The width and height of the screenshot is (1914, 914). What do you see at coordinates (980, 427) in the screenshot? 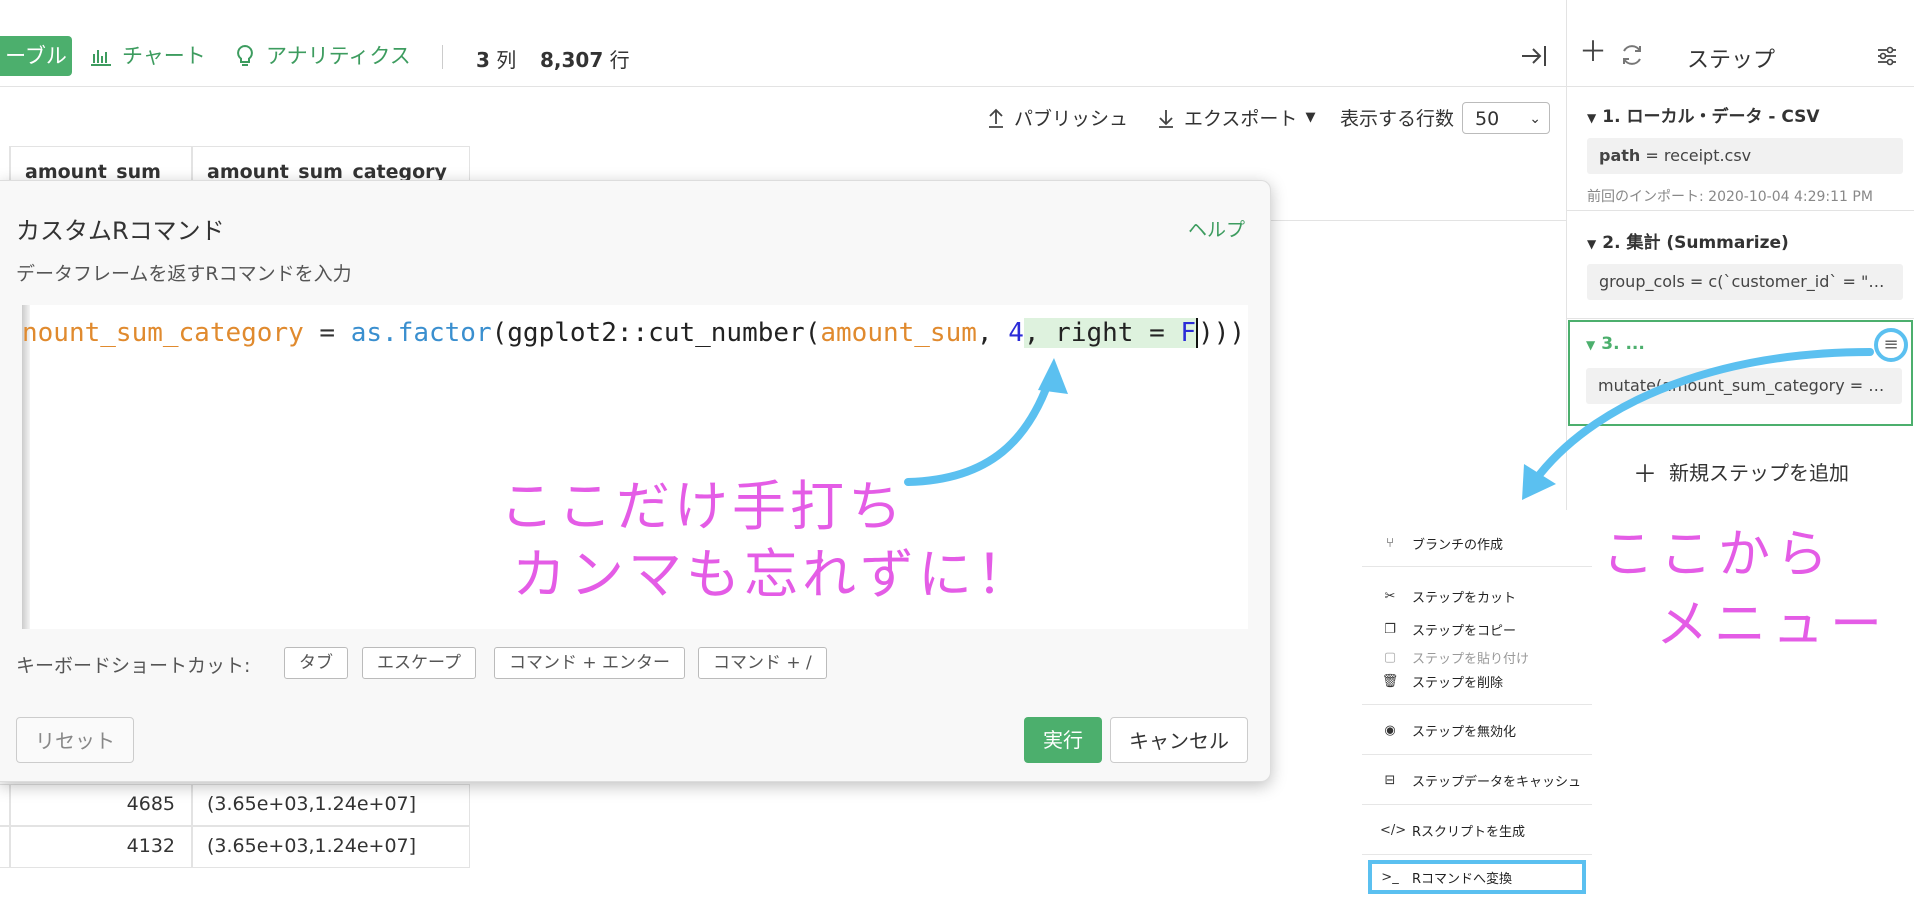
I see `arrow-to-code` at bounding box center [980, 427].